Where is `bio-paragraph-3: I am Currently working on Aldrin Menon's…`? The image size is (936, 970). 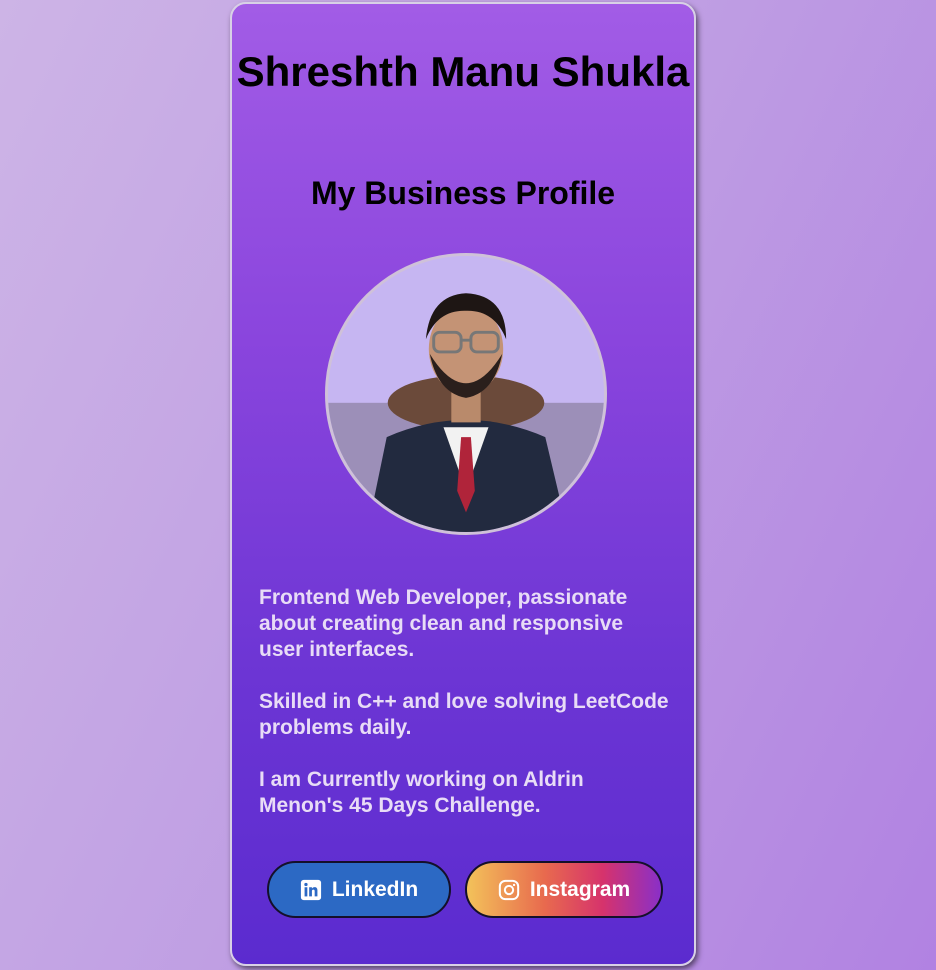 bio-paragraph-3: I am Currently working on Aldrin Menon's… is located at coordinates (421, 792).